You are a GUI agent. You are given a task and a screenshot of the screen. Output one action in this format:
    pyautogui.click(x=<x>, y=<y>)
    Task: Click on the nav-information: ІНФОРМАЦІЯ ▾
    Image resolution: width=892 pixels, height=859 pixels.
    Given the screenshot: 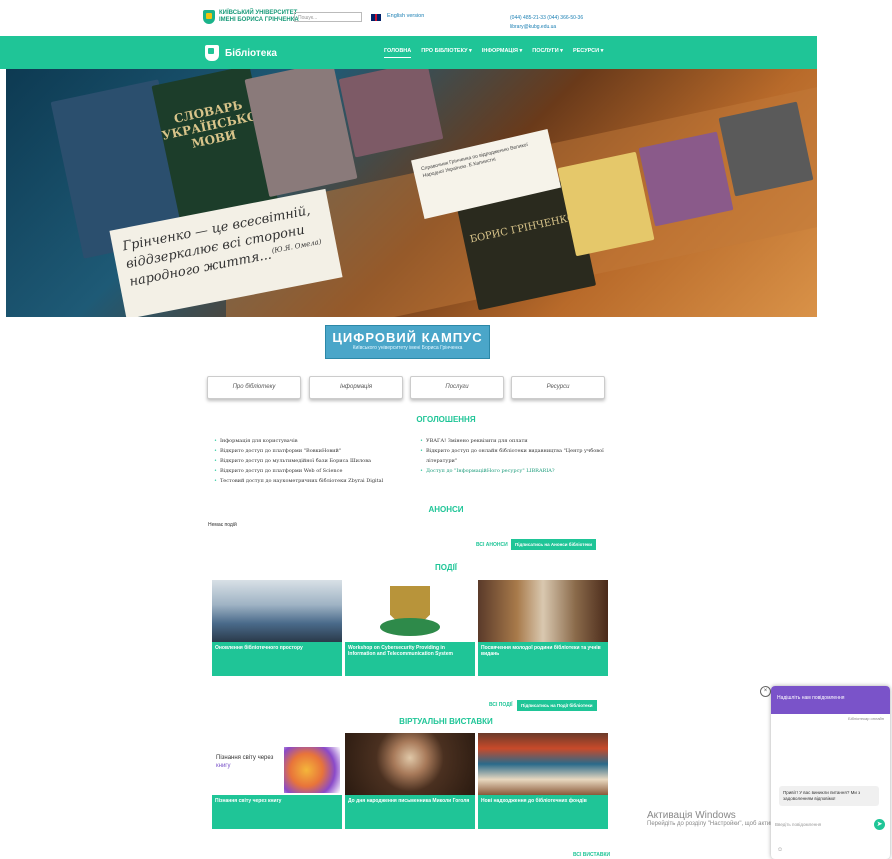 What is the action you would take?
    pyautogui.click(x=502, y=53)
    